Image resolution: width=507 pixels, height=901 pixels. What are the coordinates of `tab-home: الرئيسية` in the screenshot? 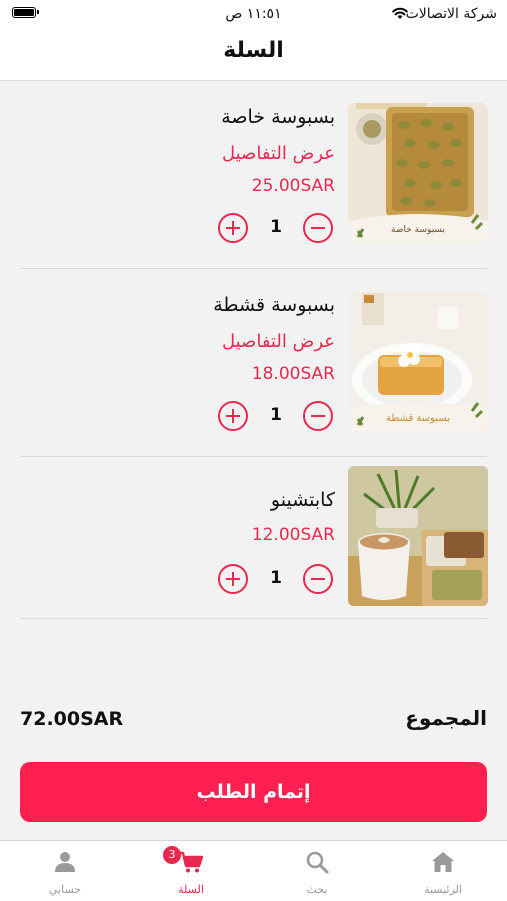 It's located at (443, 871).